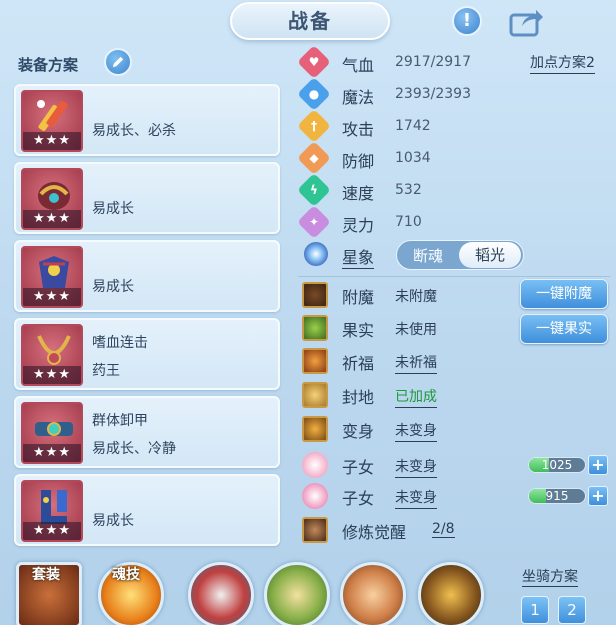 This screenshot has width=616, height=625. What do you see at coordinates (526, 22) in the screenshot?
I see `share-icon` at bounding box center [526, 22].